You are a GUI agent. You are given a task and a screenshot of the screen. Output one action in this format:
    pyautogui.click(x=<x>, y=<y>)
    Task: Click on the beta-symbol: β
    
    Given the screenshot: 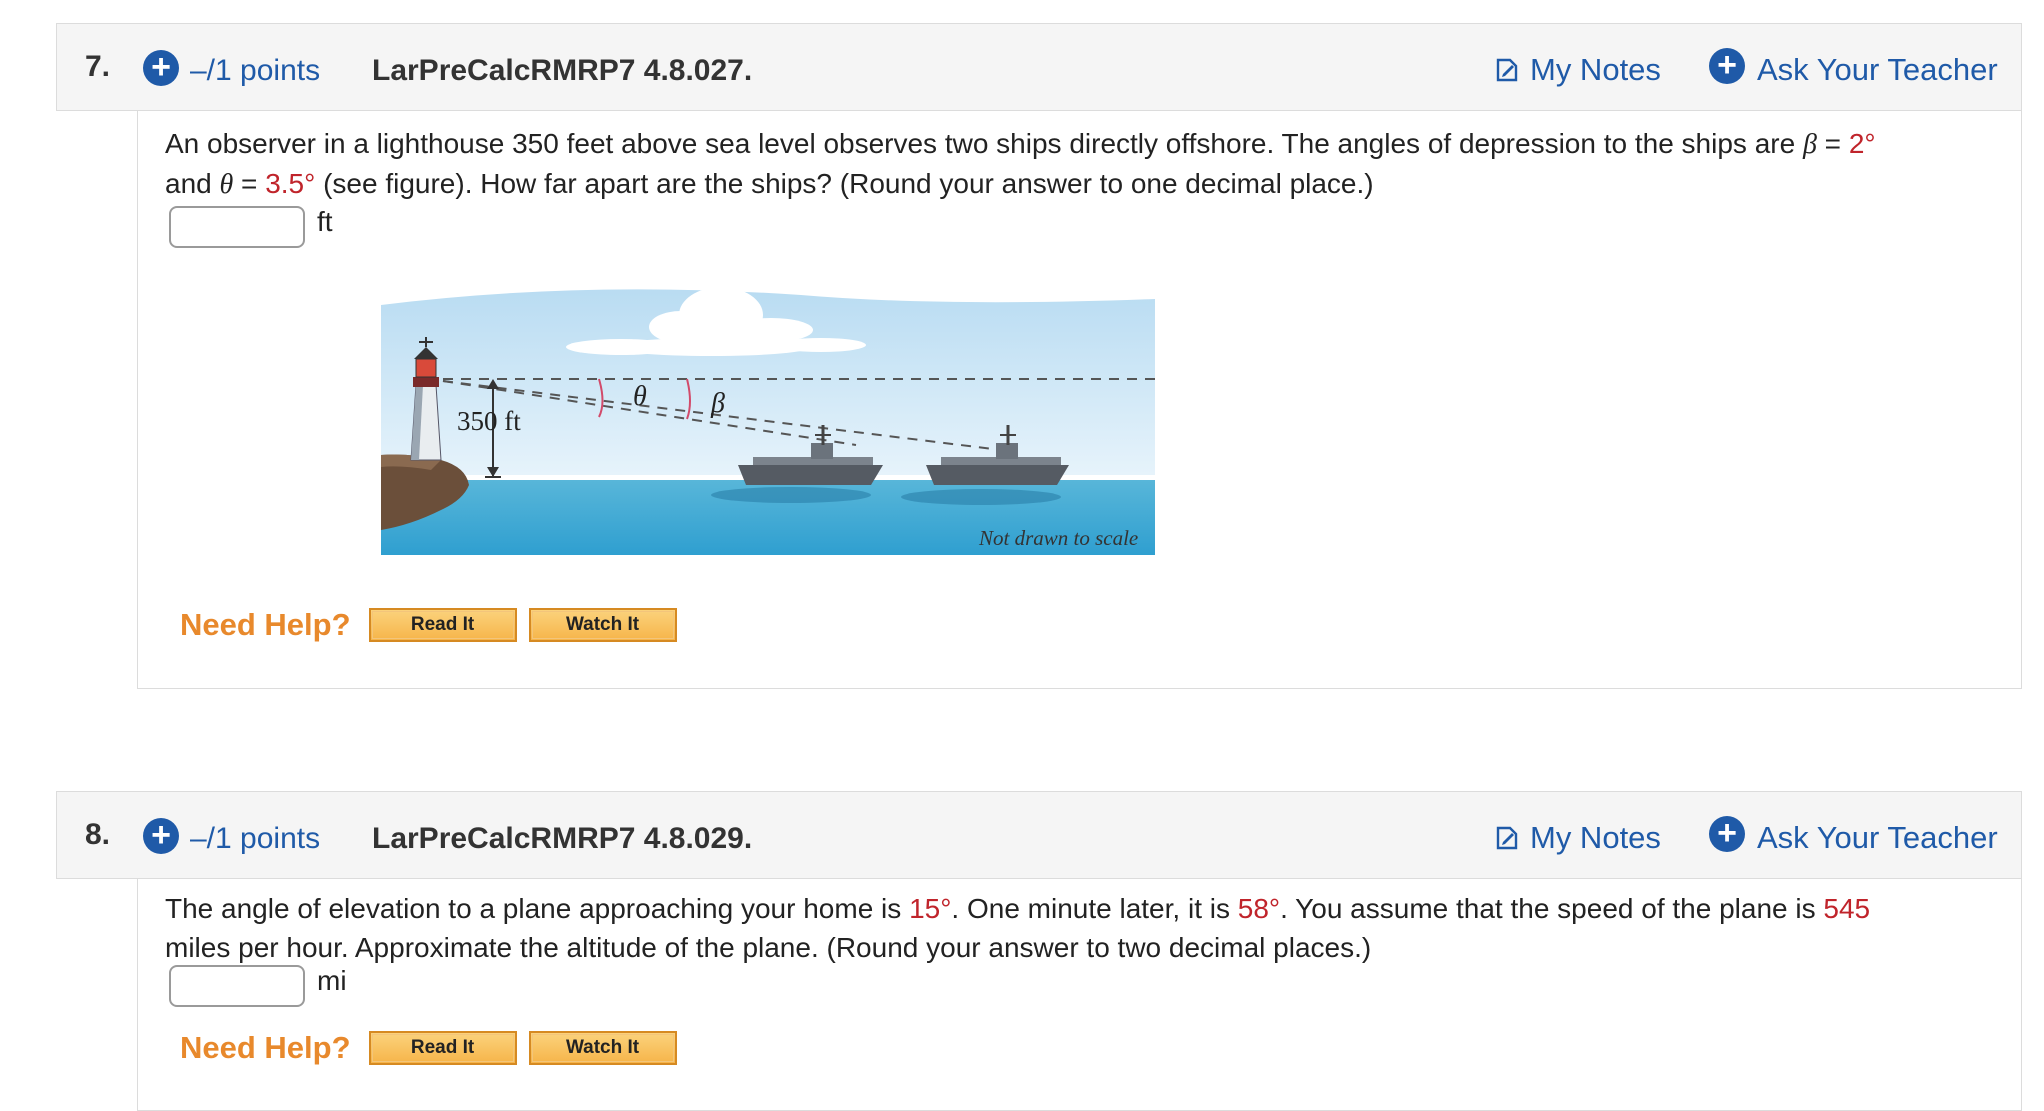 What is the action you would take?
    pyautogui.click(x=1809, y=144)
    